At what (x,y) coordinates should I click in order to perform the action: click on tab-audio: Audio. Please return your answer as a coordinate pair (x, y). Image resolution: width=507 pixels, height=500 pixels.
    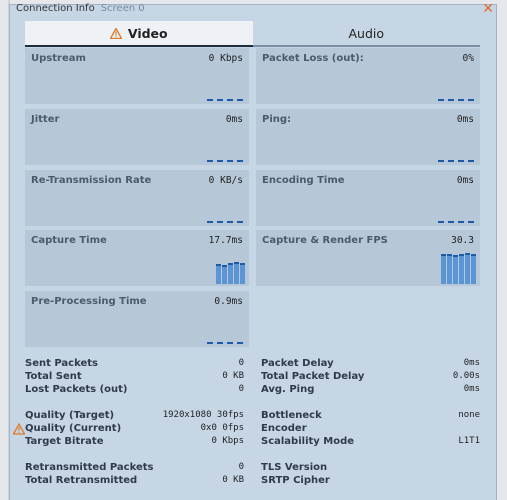
    Looking at the image, I should click on (367, 33).